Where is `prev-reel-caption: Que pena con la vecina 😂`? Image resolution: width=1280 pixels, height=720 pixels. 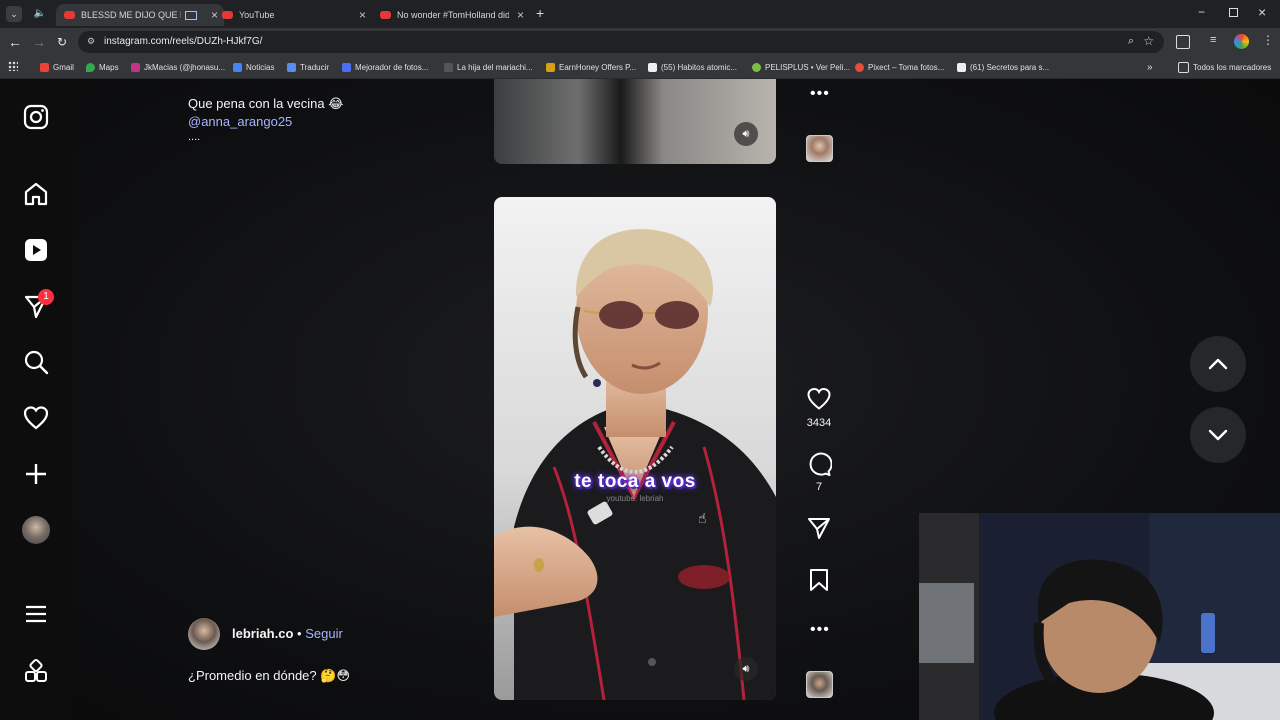 prev-reel-caption: Que pena con la vecina 😂 is located at coordinates (266, 103).